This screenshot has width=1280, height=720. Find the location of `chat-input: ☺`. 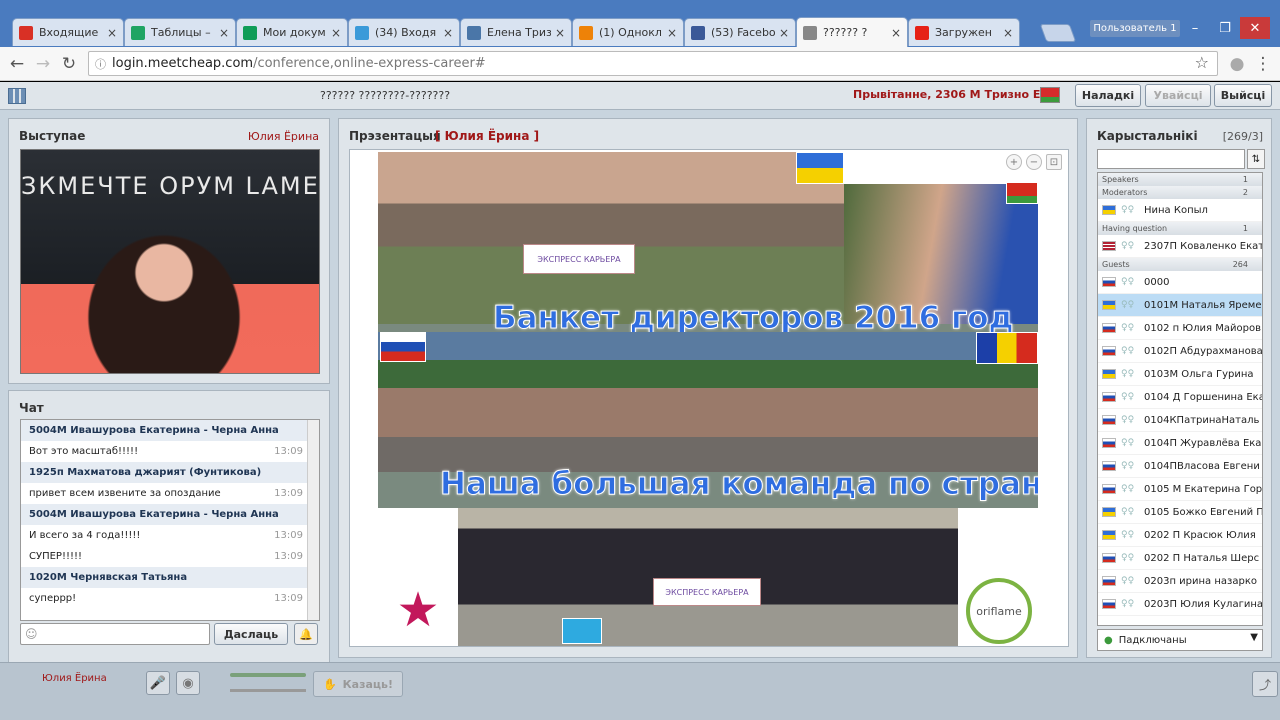

chat-input: ☺ is located at coordinates (115, 634).